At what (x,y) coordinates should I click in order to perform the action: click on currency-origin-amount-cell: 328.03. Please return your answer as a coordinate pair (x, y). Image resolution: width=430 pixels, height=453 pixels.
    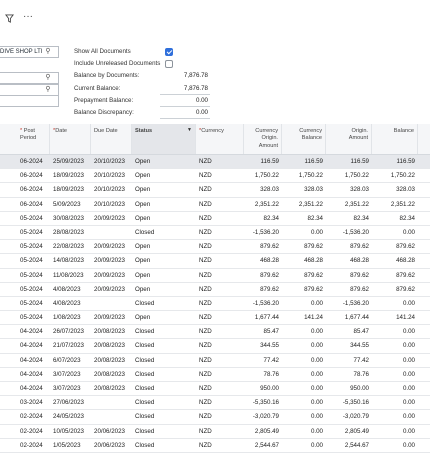
    Looking at the image, I should click on (263, 189).